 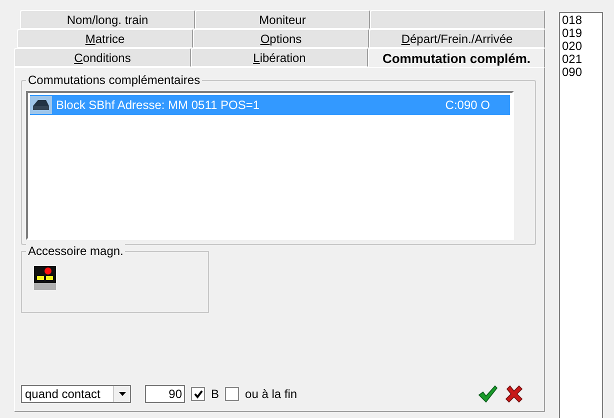 I want to click on tab: Nom/long. train, so click(x=107, y=19).